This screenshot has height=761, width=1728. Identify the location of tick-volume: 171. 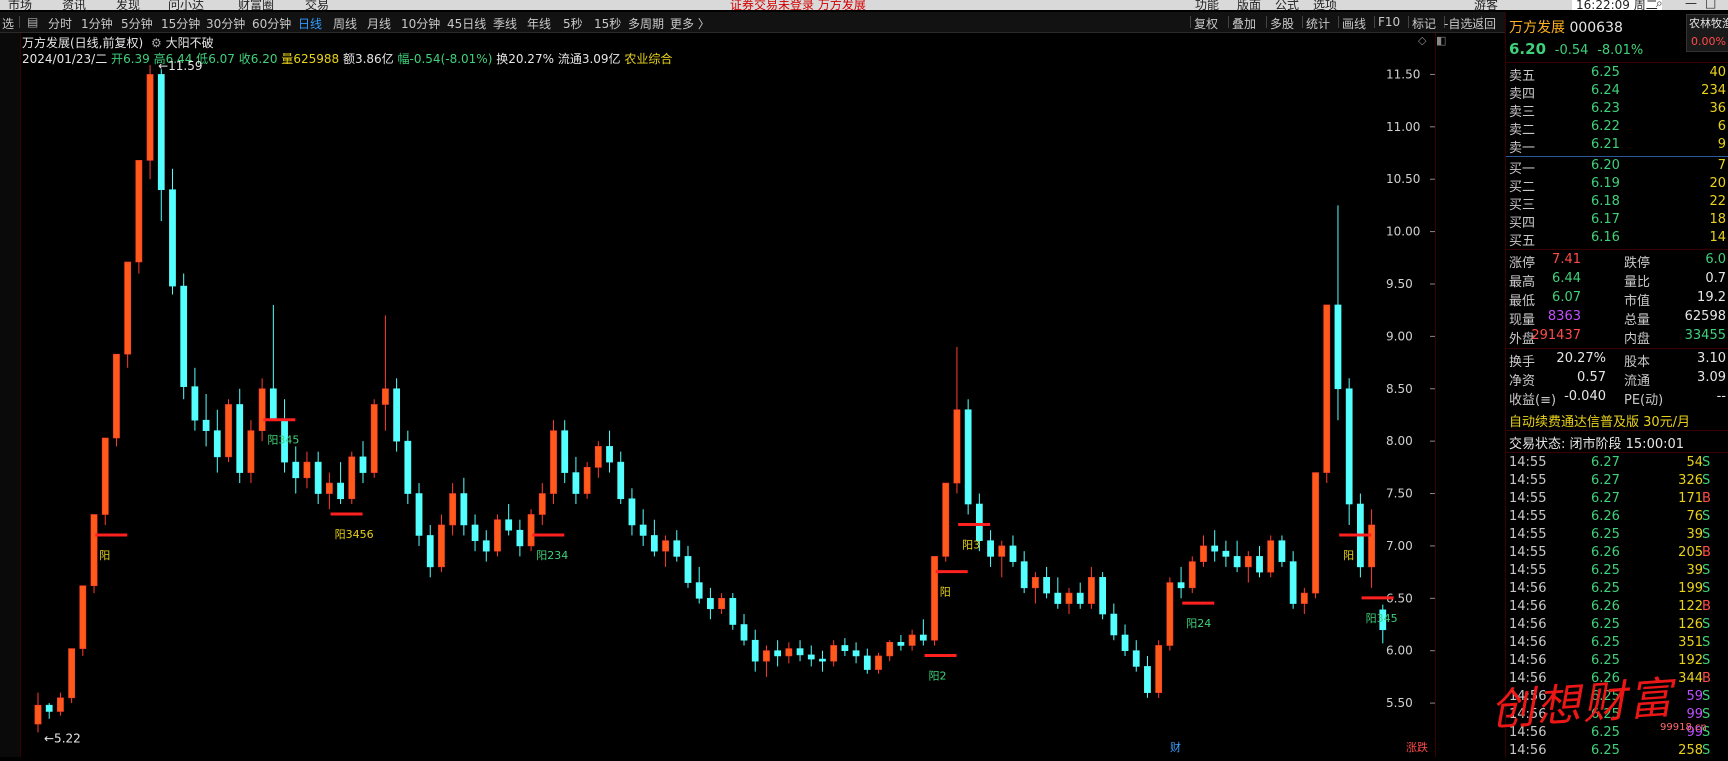
(1690, 498).